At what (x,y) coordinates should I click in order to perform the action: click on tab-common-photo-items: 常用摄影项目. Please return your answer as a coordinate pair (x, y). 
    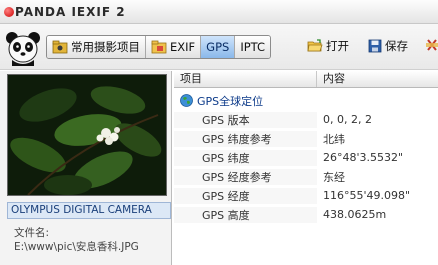
    Looking at the image, I should click on (96, 47).